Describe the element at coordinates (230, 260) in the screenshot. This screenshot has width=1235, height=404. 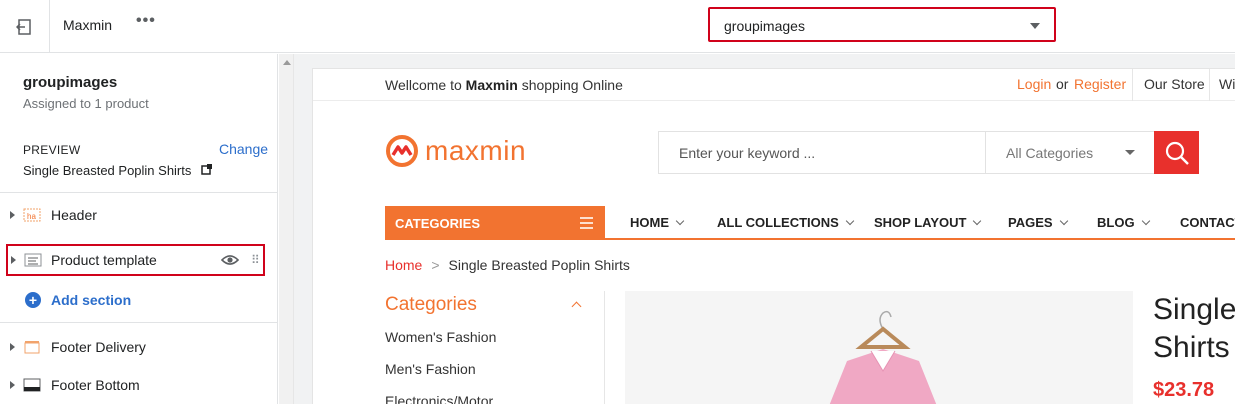
I see `eye-icon` at that location.